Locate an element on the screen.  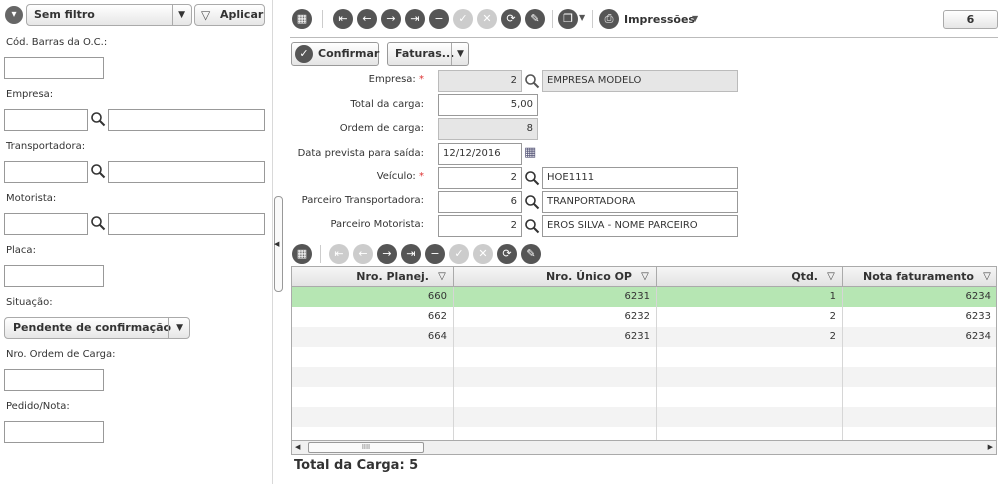
cod-barras-input is located at coordinates (54, 68).